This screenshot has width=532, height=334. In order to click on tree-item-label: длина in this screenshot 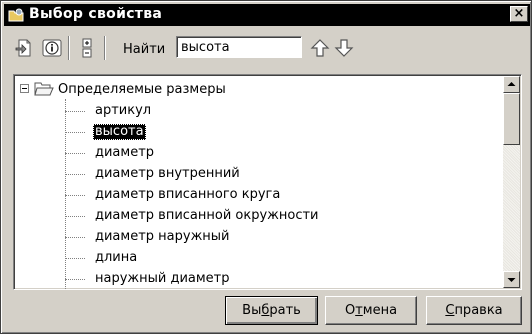, I will do `click(116, 257)`.